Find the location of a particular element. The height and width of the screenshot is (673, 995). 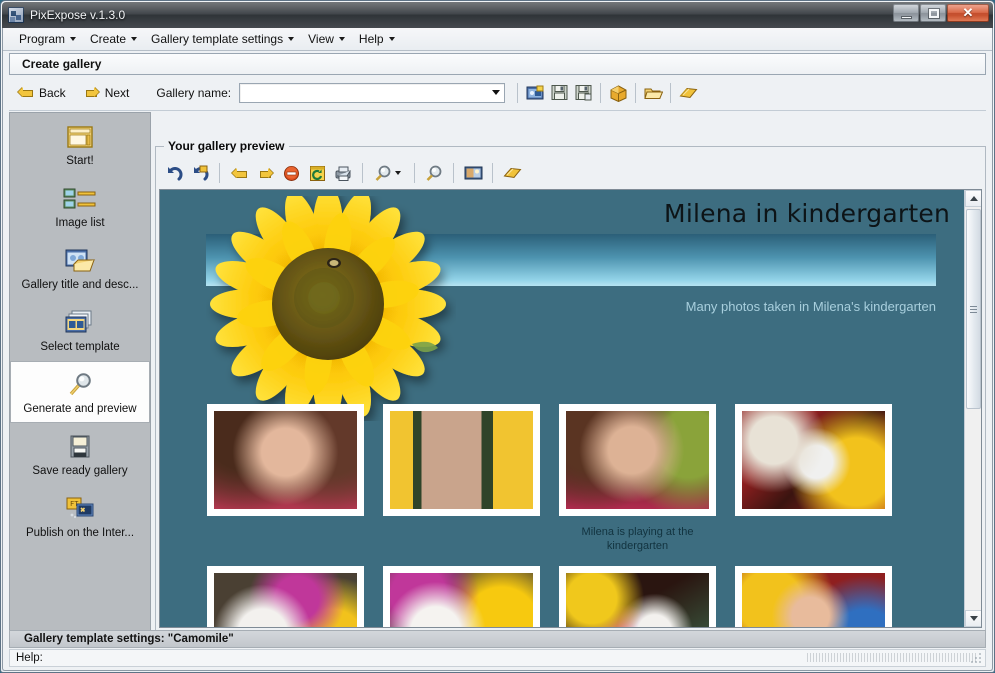

sidebar-item-select-template: Select template is located at coordinates (80, 330).